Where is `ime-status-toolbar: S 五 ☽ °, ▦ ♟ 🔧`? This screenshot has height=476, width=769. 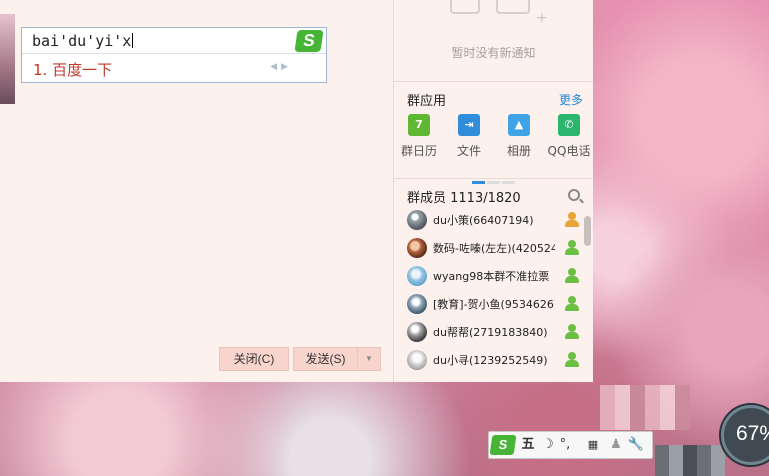 ime-status-toolbar: S 五 ☽ °, ▦ ♟ 🔧 is located at coordinates (570, 445).